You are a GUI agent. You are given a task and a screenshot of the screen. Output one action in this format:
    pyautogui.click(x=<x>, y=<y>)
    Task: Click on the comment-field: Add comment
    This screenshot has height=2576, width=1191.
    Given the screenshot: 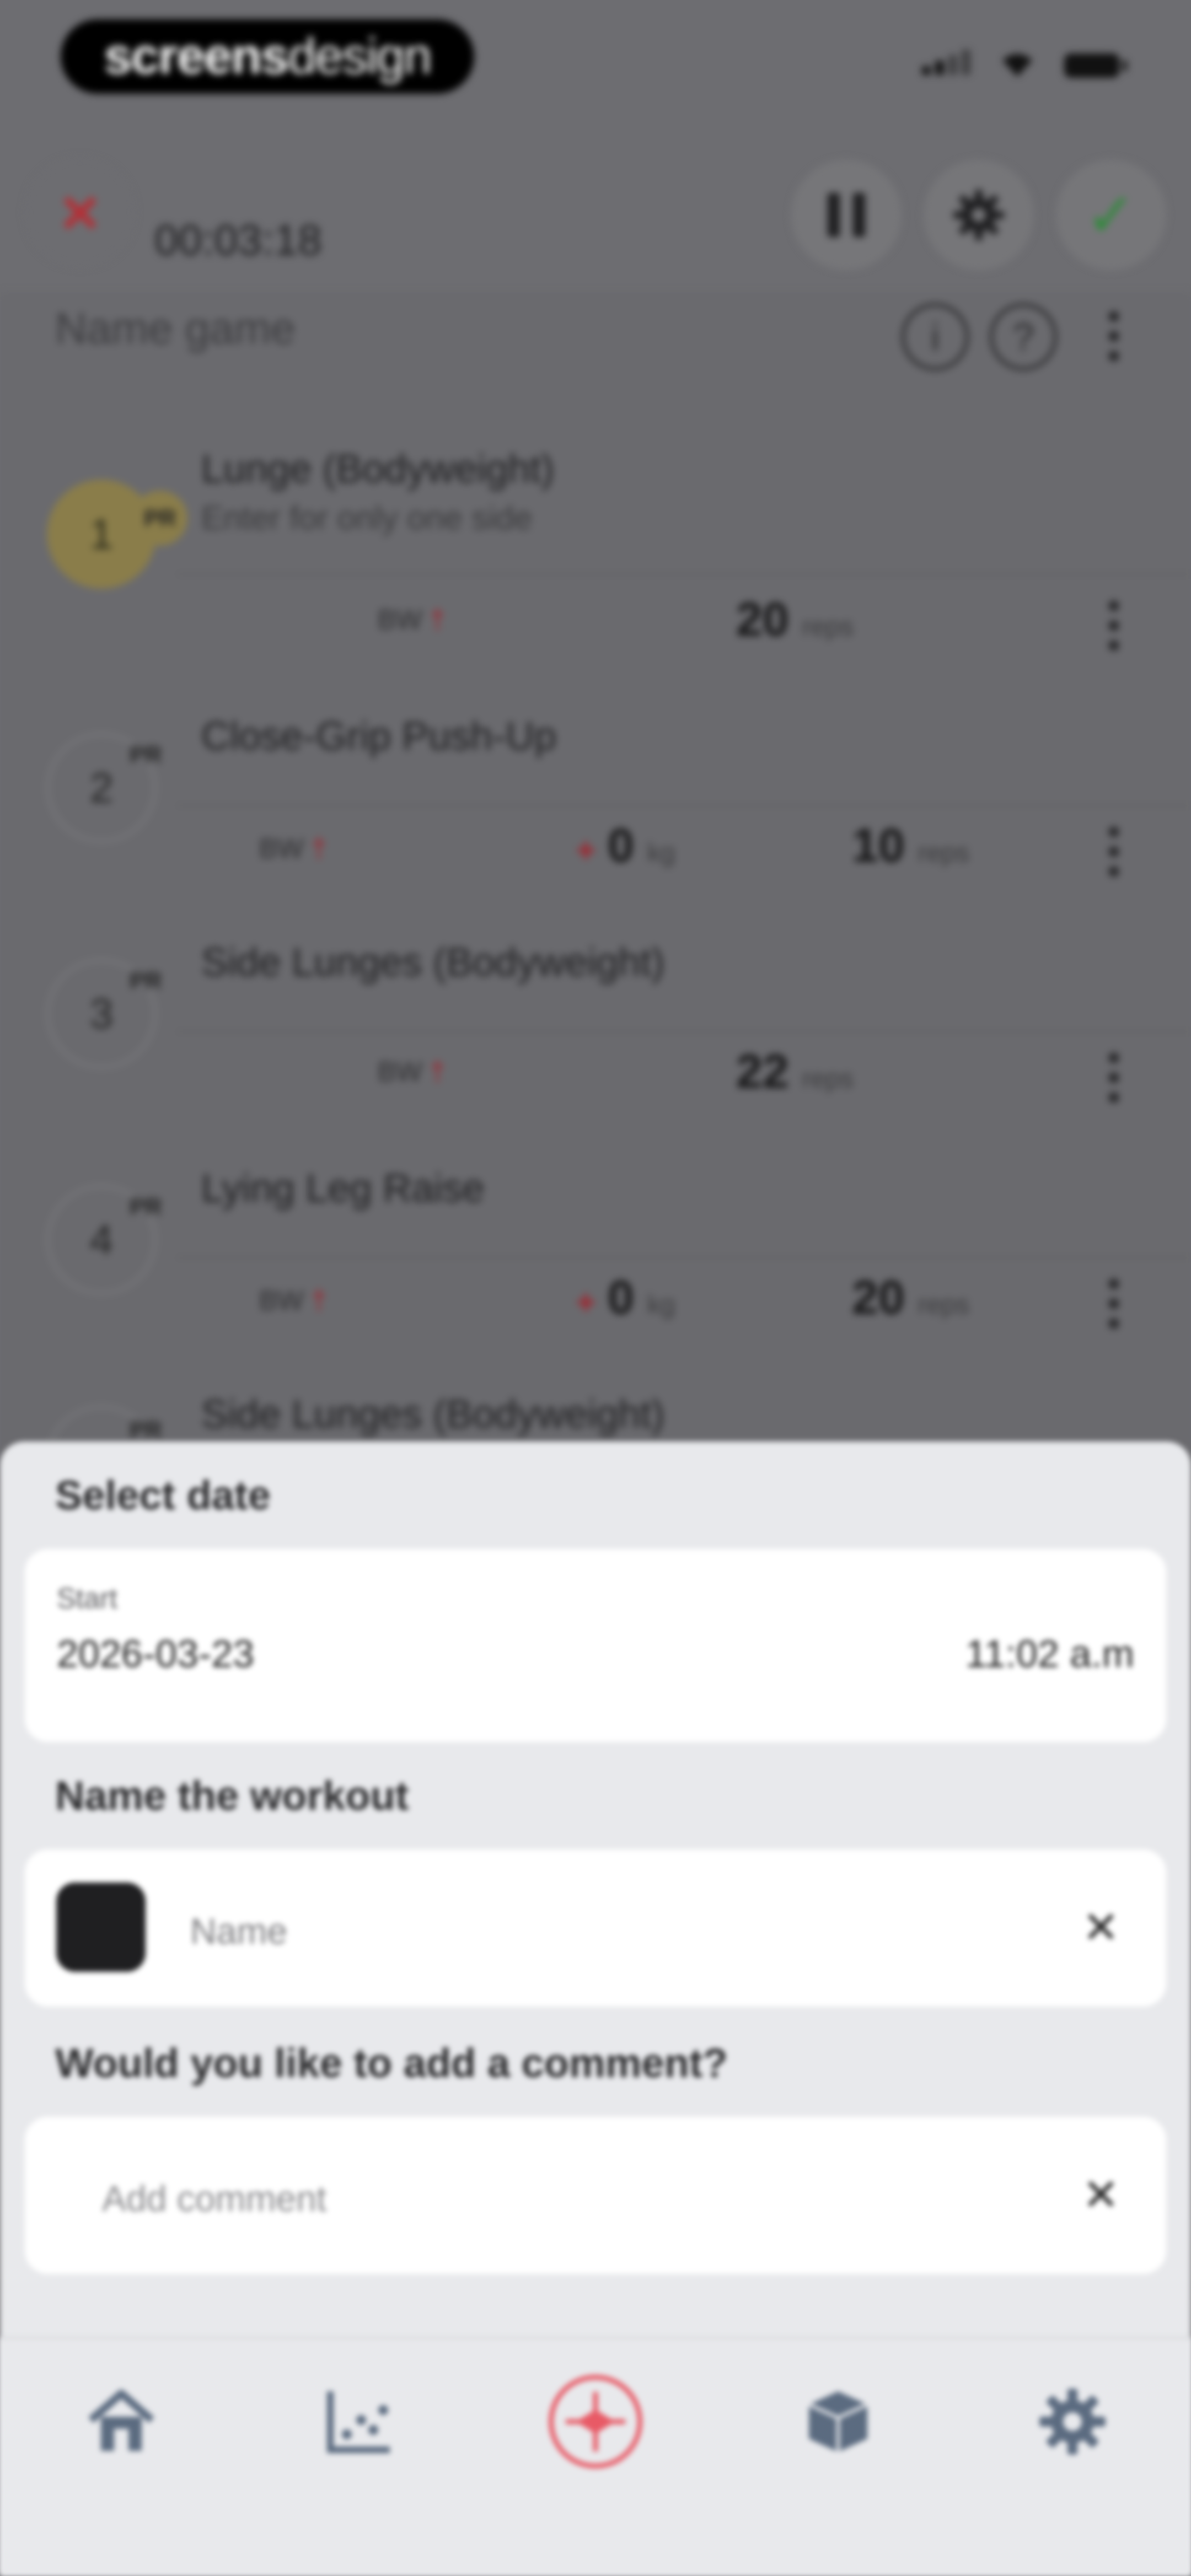 What is the action you would take?
    pyautogui.click(x=214, y=2198)
    